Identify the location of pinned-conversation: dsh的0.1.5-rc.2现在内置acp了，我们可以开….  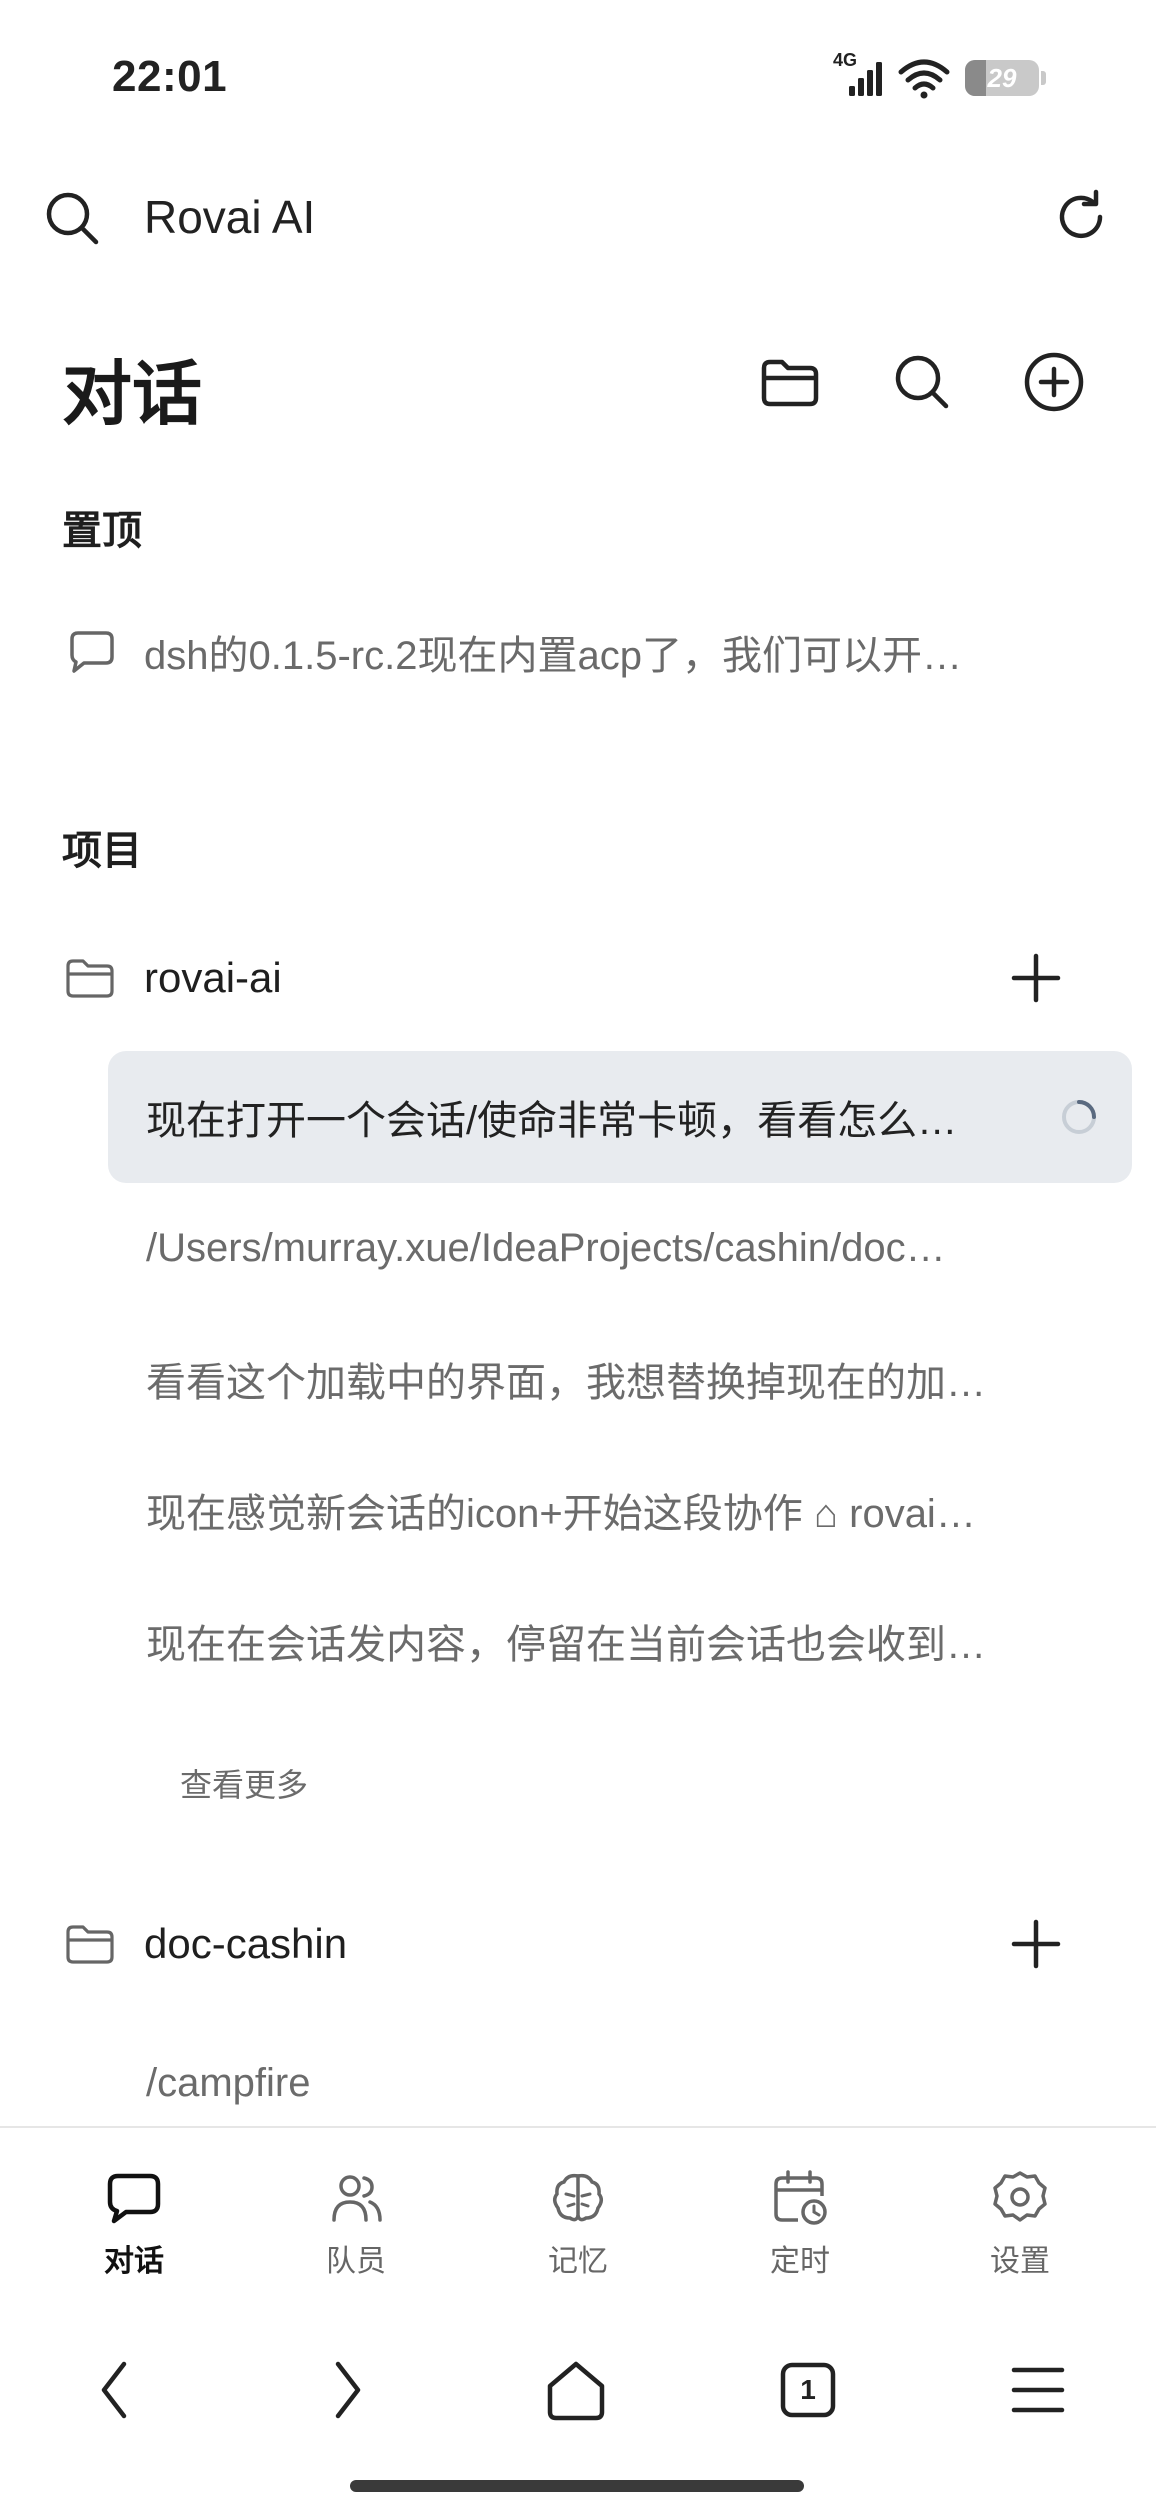
(584, 652).